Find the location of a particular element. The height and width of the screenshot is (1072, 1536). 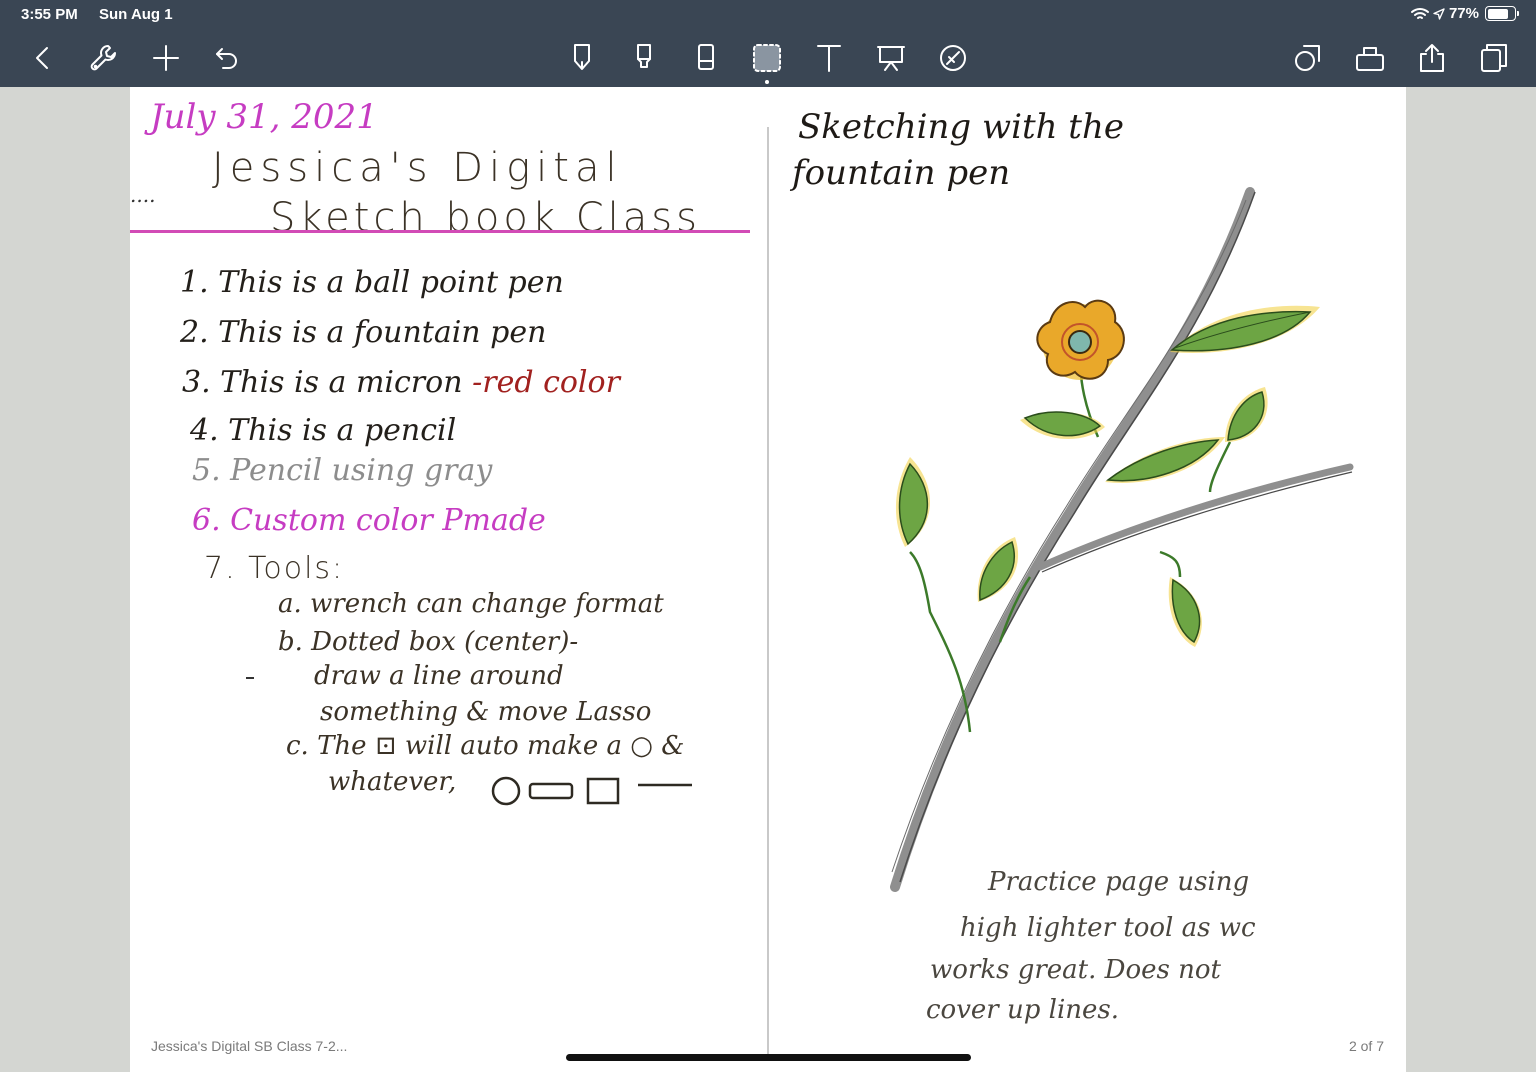

wrench-icon is located at coordinates (104, 58).